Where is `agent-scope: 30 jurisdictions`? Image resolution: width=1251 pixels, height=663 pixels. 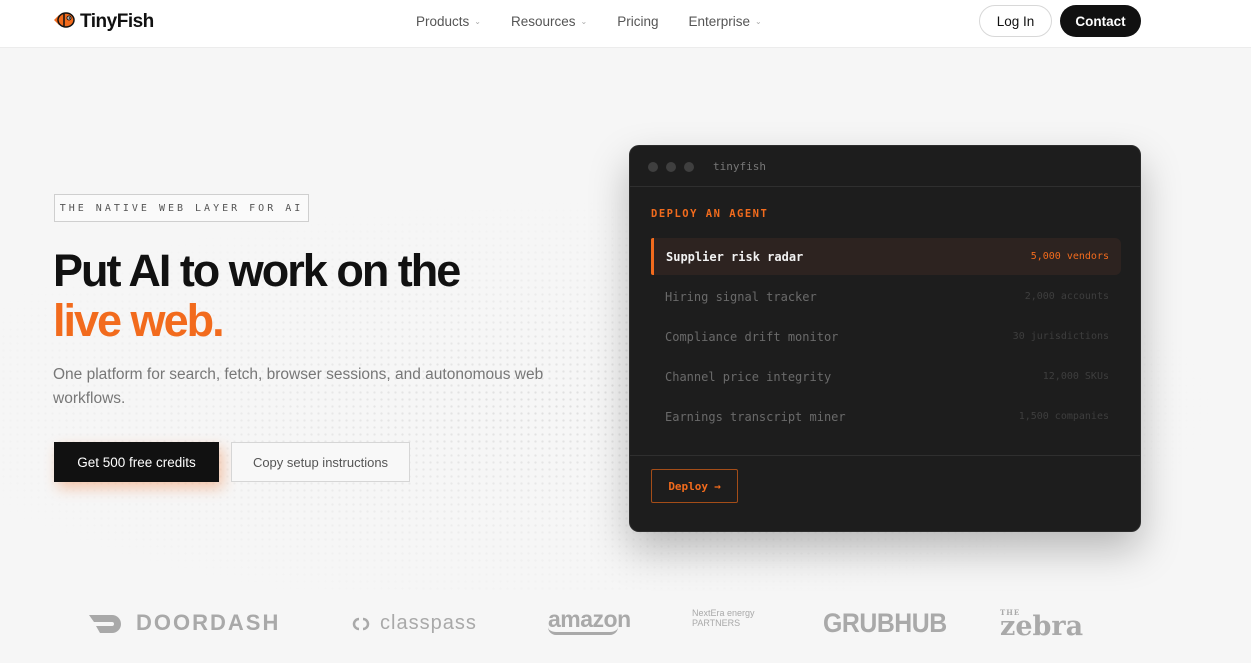 agent-scope: 30 jurisdictions is located at coordinates (1060, 336).